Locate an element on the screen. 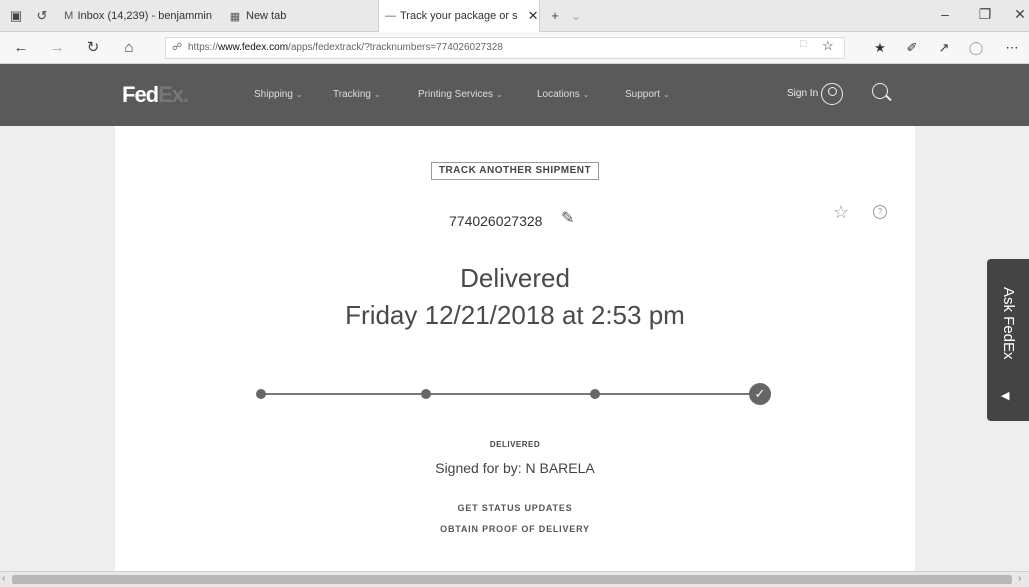 This screenshot has width=1029, height=587. home-icon: ⌂ is located at coordinates (129, 48).